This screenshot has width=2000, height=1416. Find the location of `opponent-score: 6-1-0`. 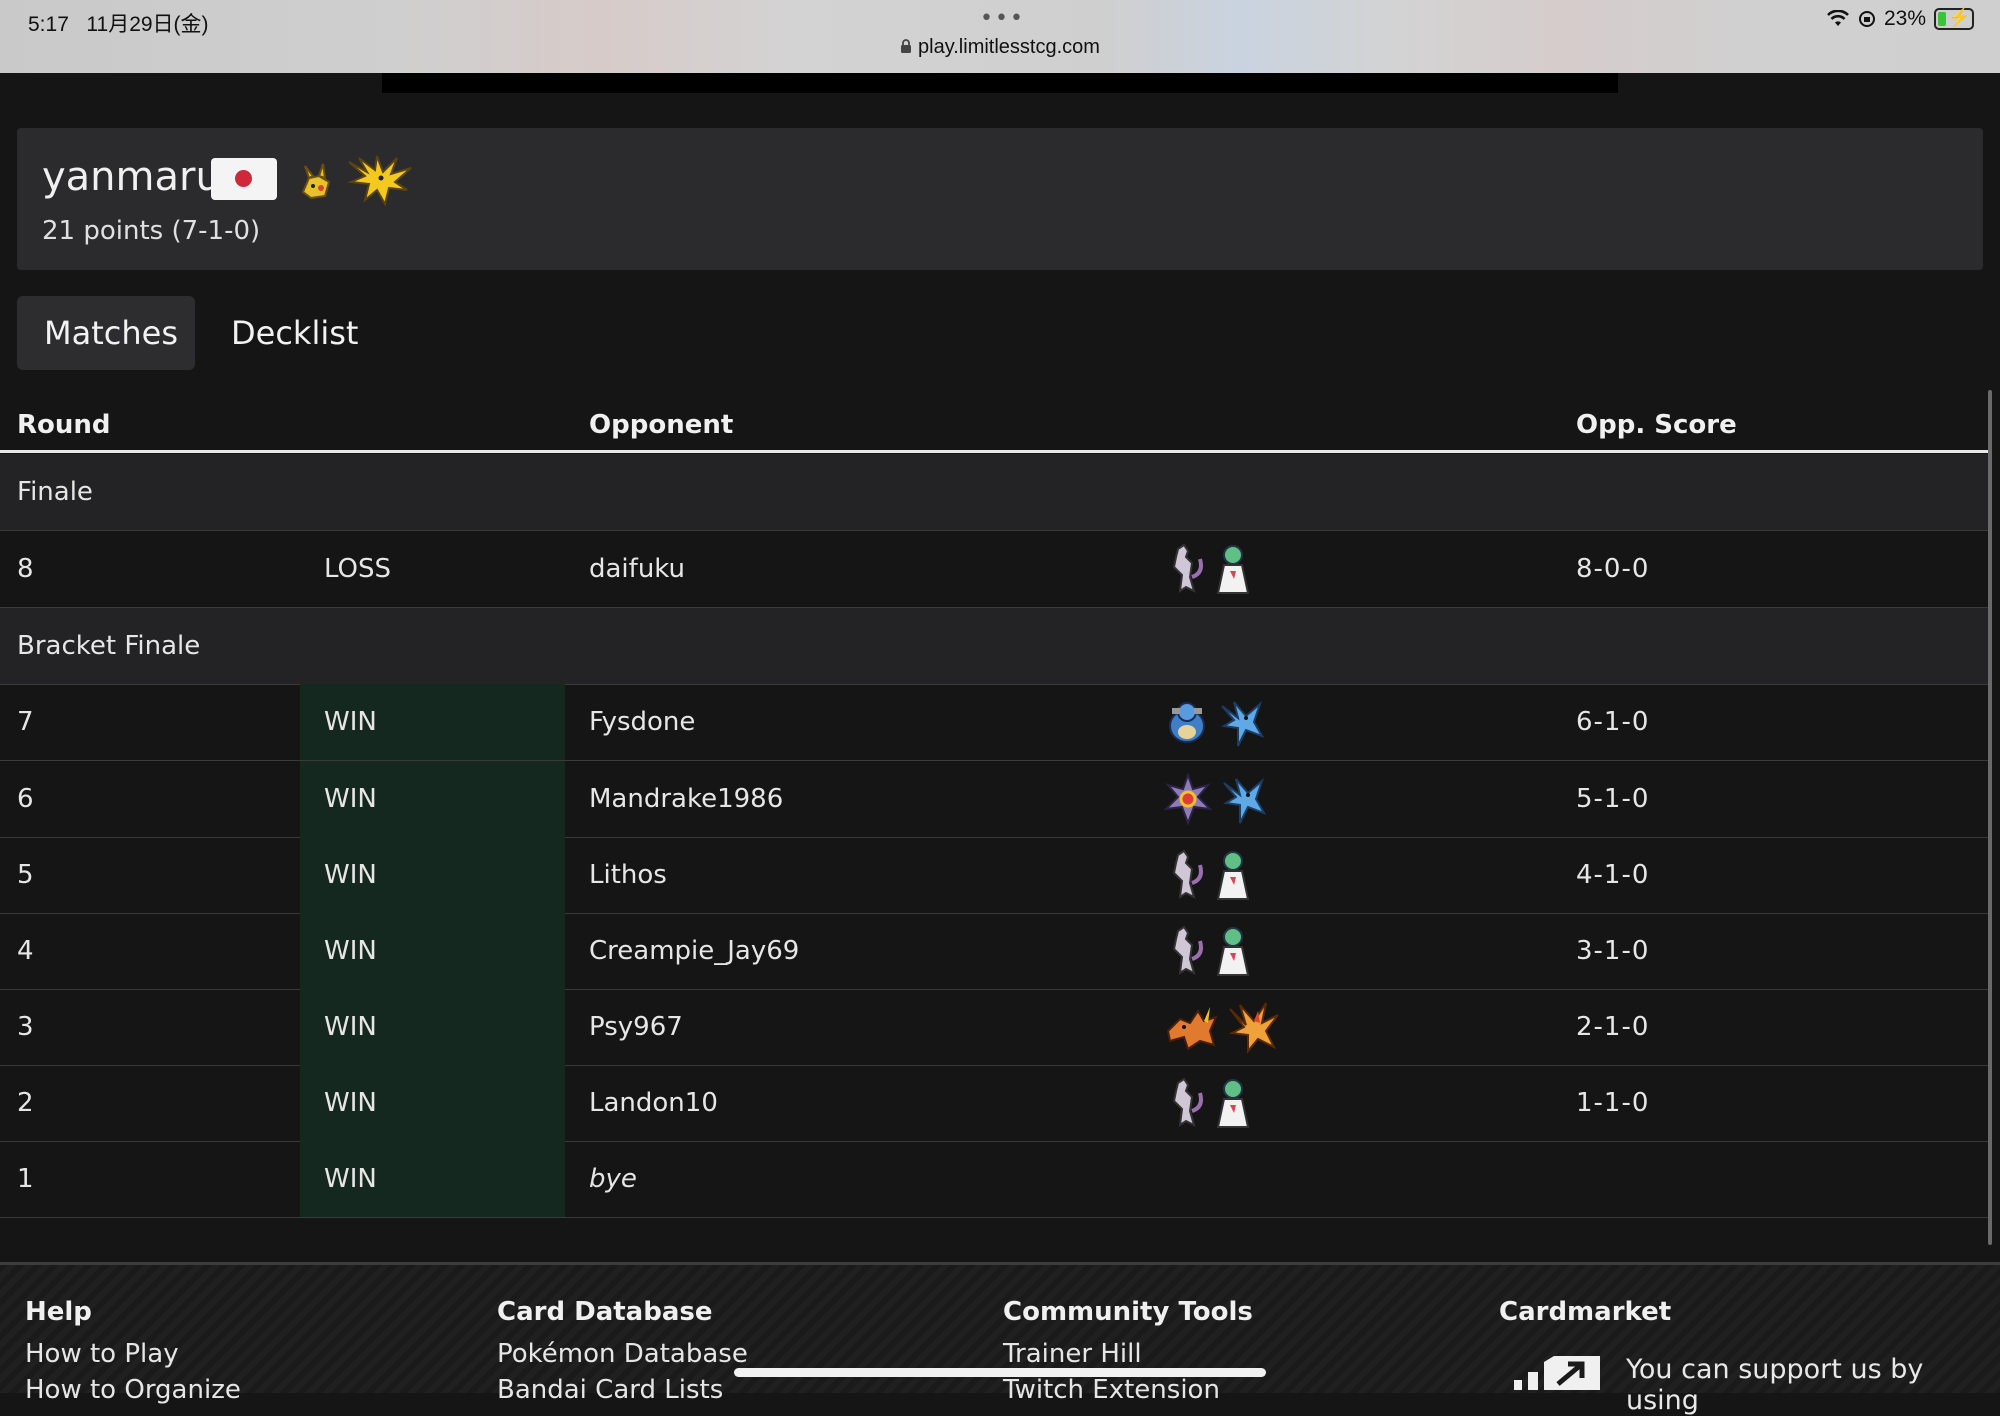

opponent-score: 6-1-0 is located at coordinates (1613, 722).